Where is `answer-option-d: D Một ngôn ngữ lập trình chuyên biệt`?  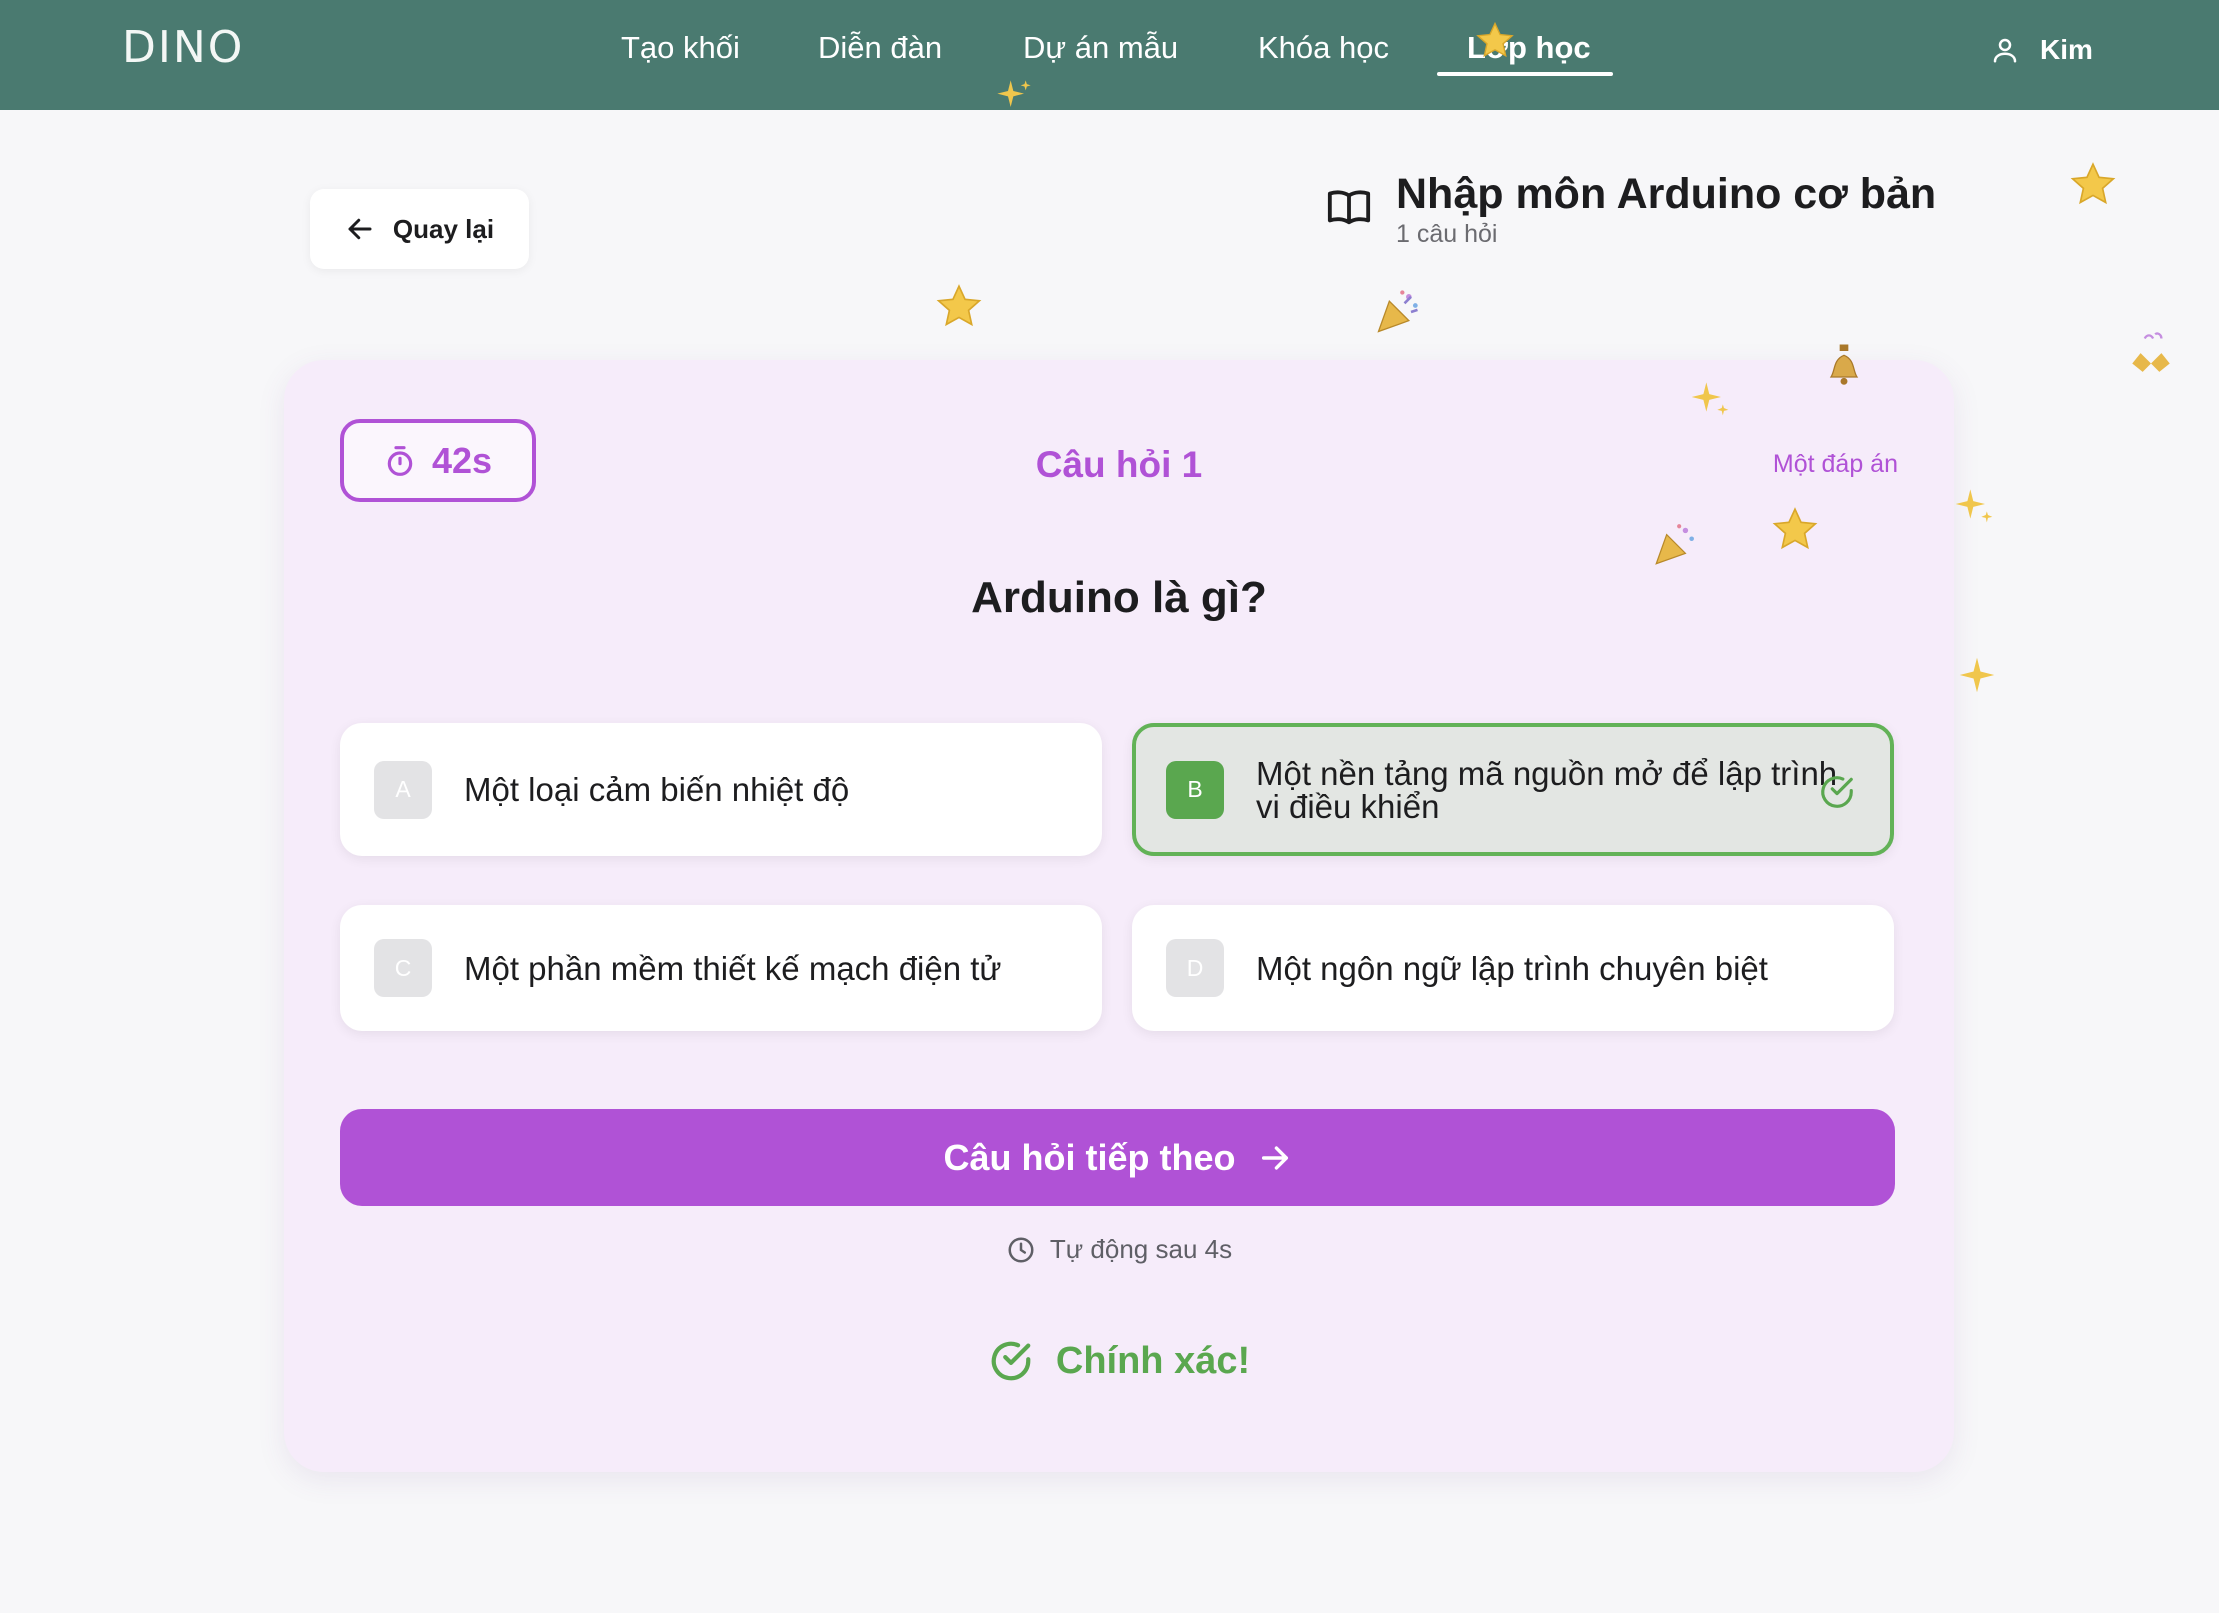 answer-option-d: D Một ngôn ngữ lập trình chuyên biệt is located at coordinates (1513, 968).